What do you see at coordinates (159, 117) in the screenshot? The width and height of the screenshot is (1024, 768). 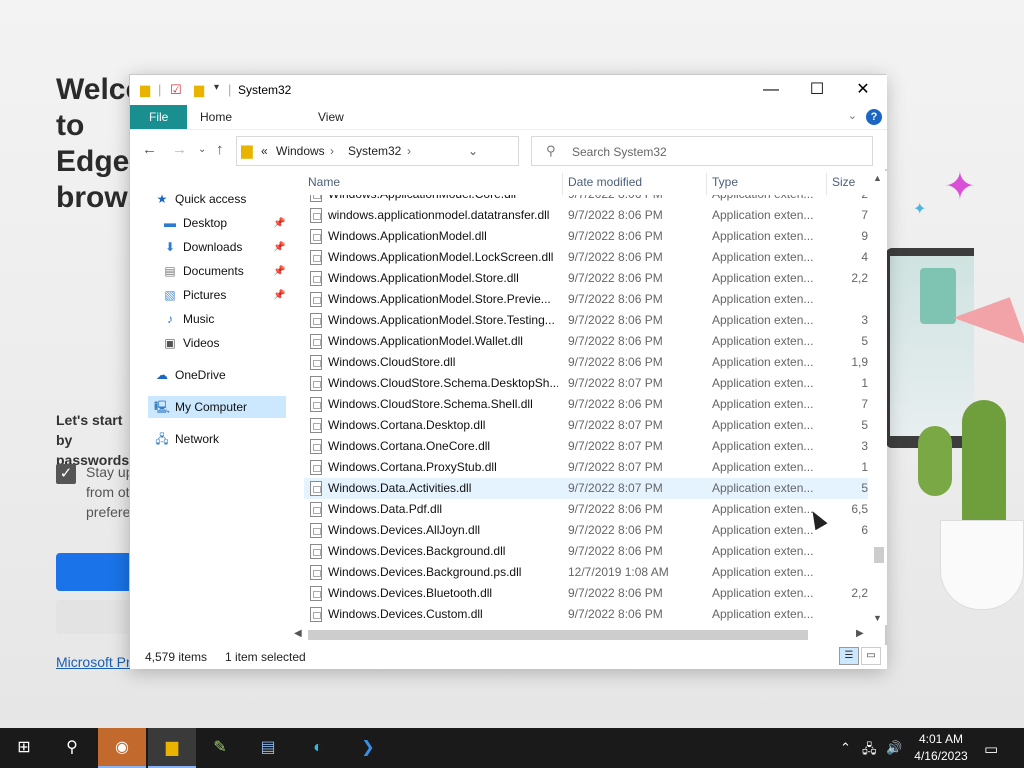 I see `tab-file: File` at bounding box center [159, 117].